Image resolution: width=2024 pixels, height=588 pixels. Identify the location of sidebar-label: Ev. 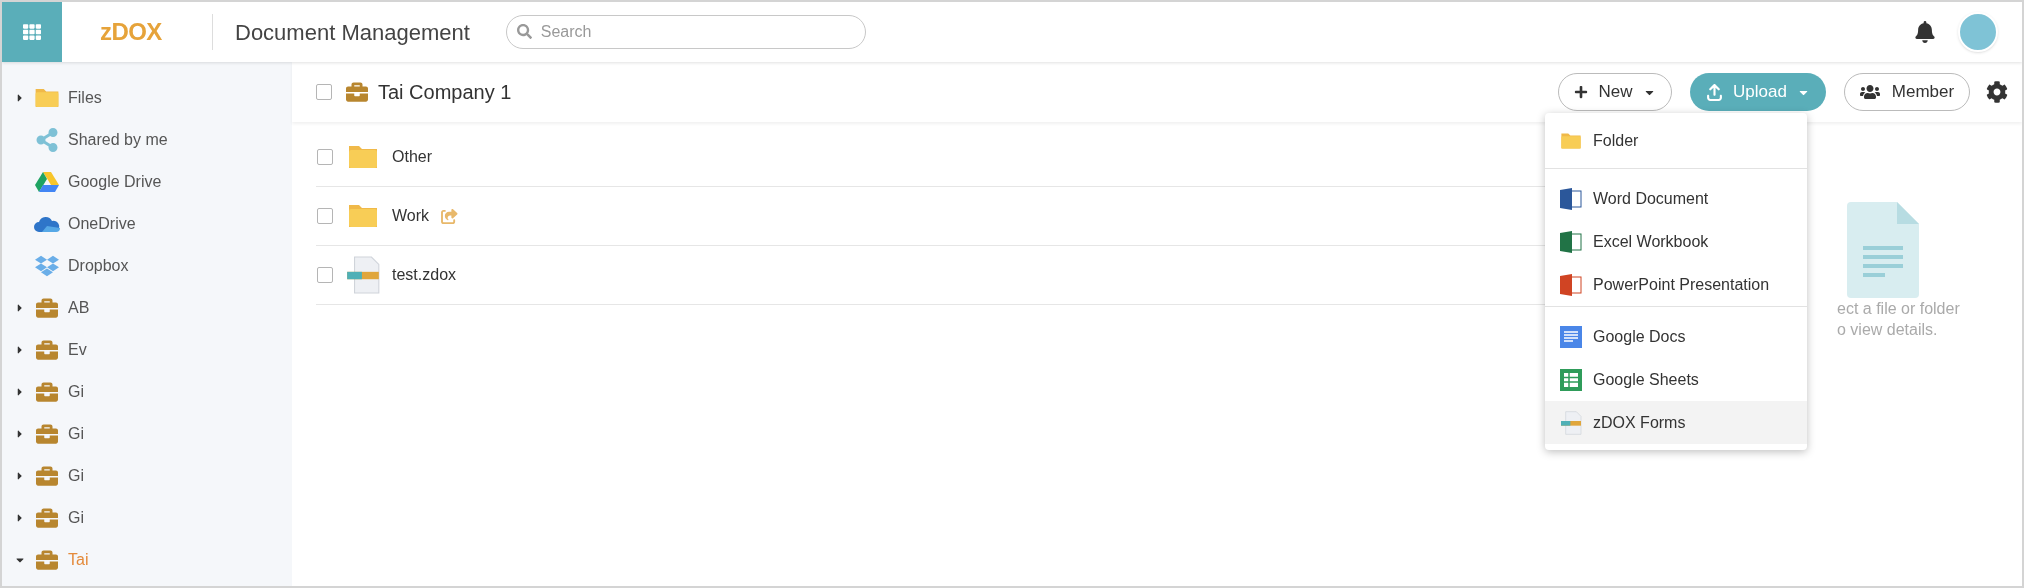
(77, 350).